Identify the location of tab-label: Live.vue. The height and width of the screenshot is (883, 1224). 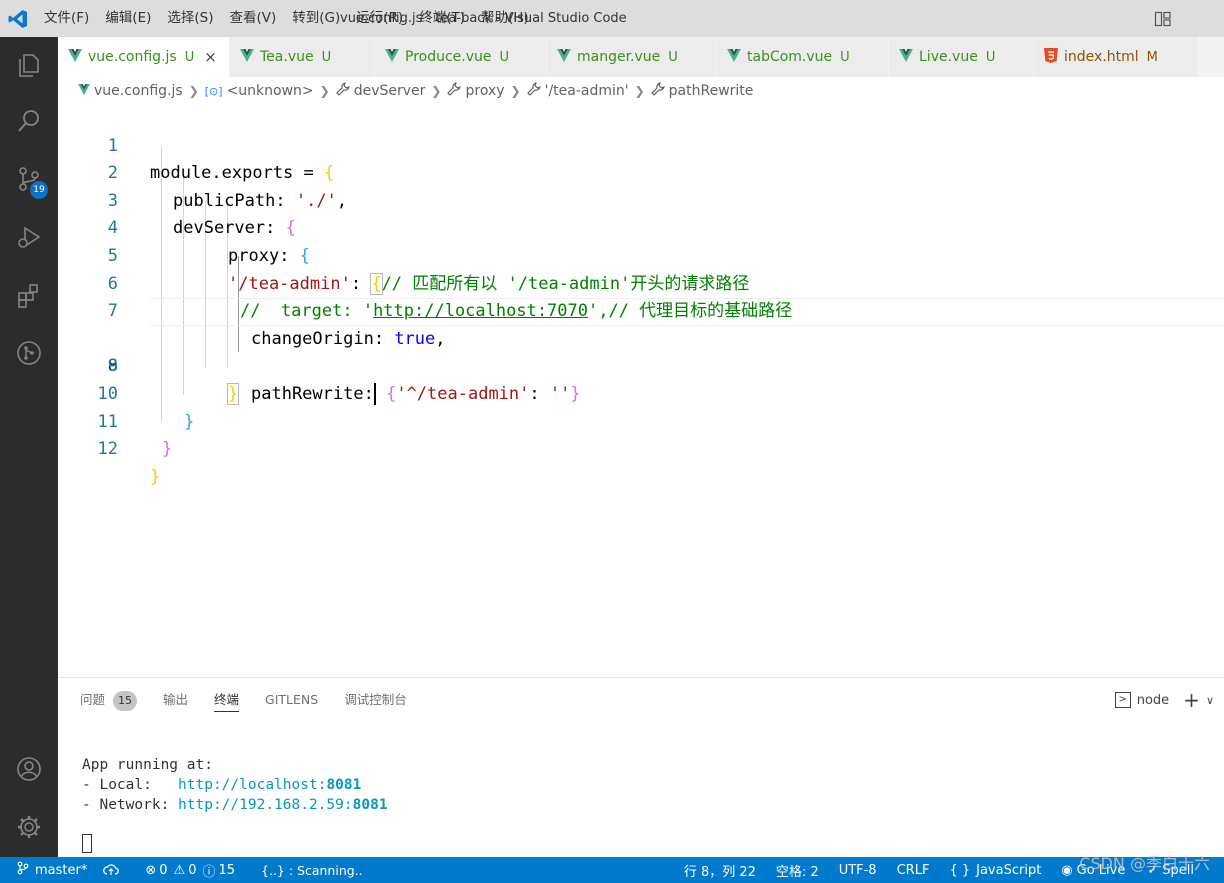
(948, 57).